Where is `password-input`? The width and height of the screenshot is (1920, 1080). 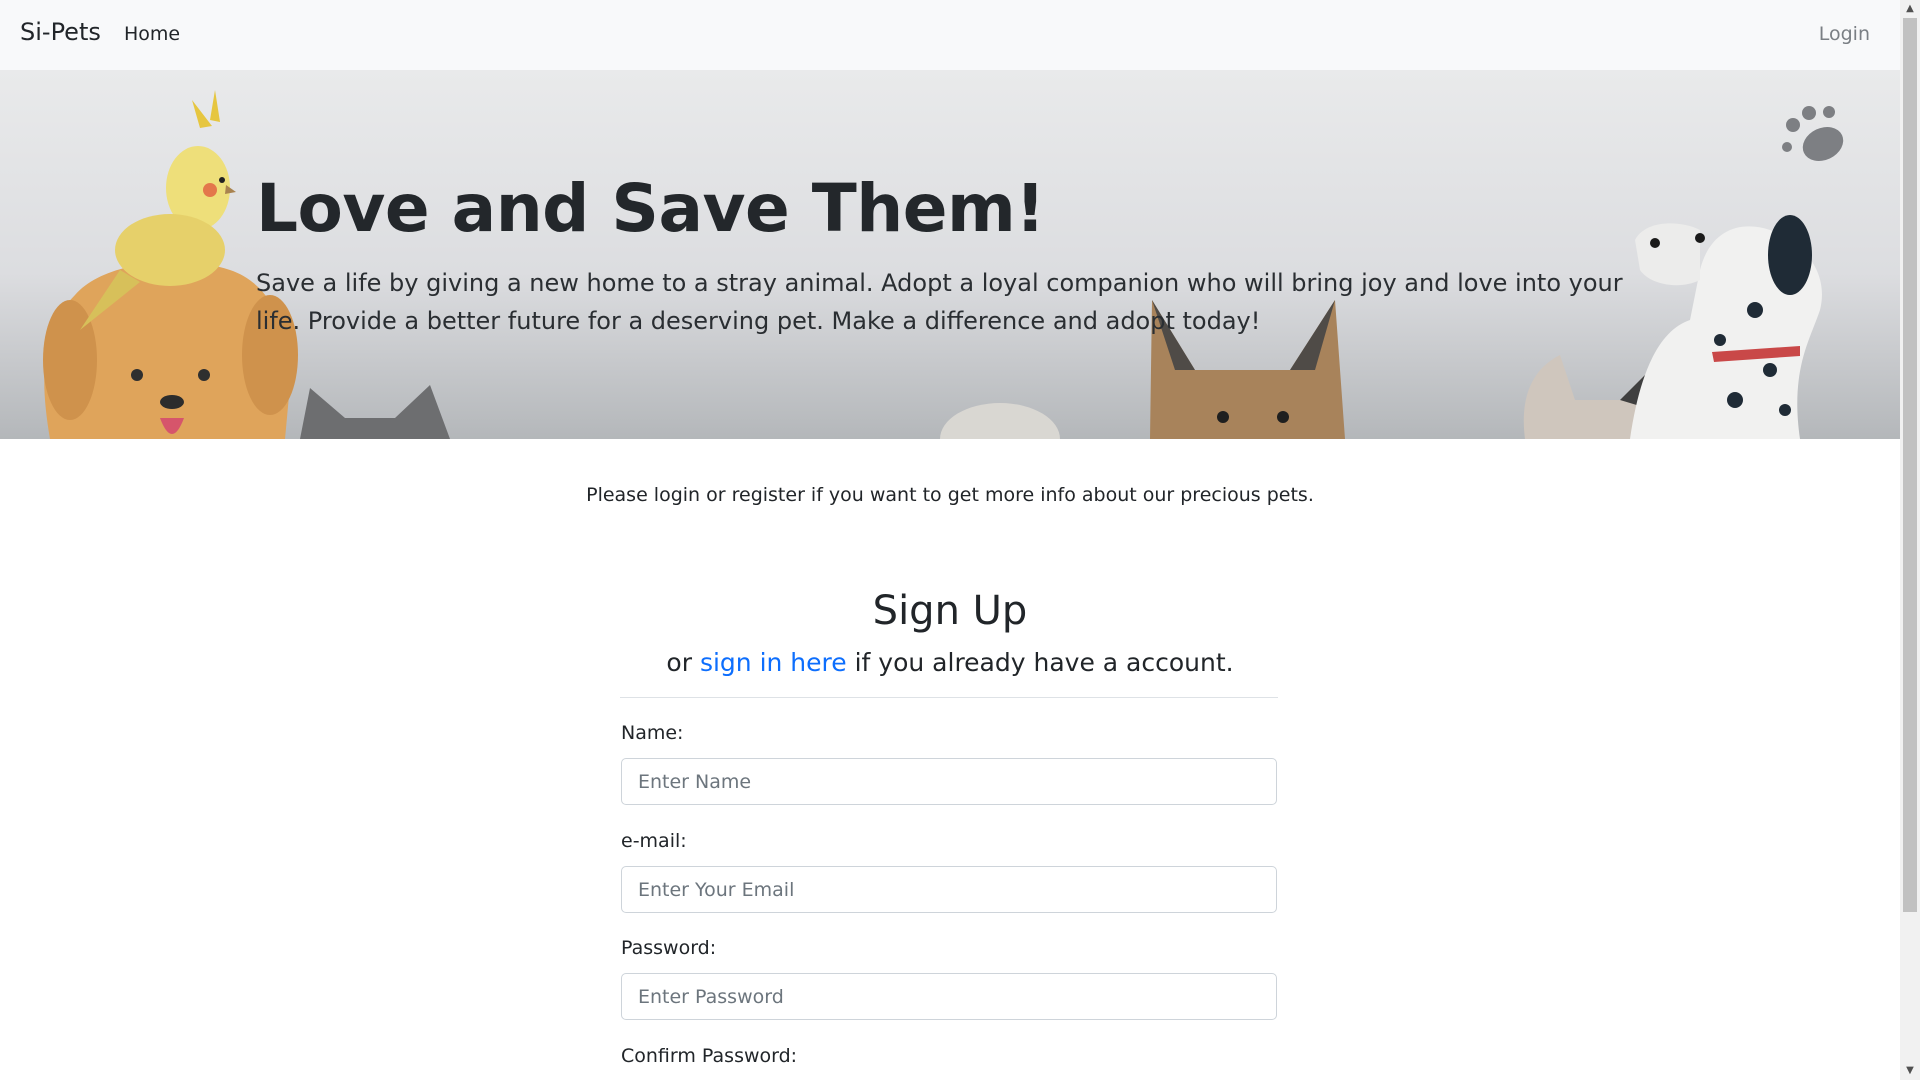
password-input is located at coordinates (949, 996).